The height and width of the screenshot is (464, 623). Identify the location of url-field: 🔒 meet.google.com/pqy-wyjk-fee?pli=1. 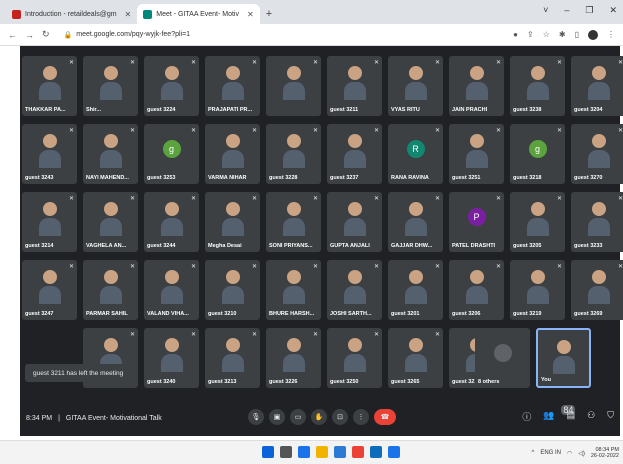
(127, 35).